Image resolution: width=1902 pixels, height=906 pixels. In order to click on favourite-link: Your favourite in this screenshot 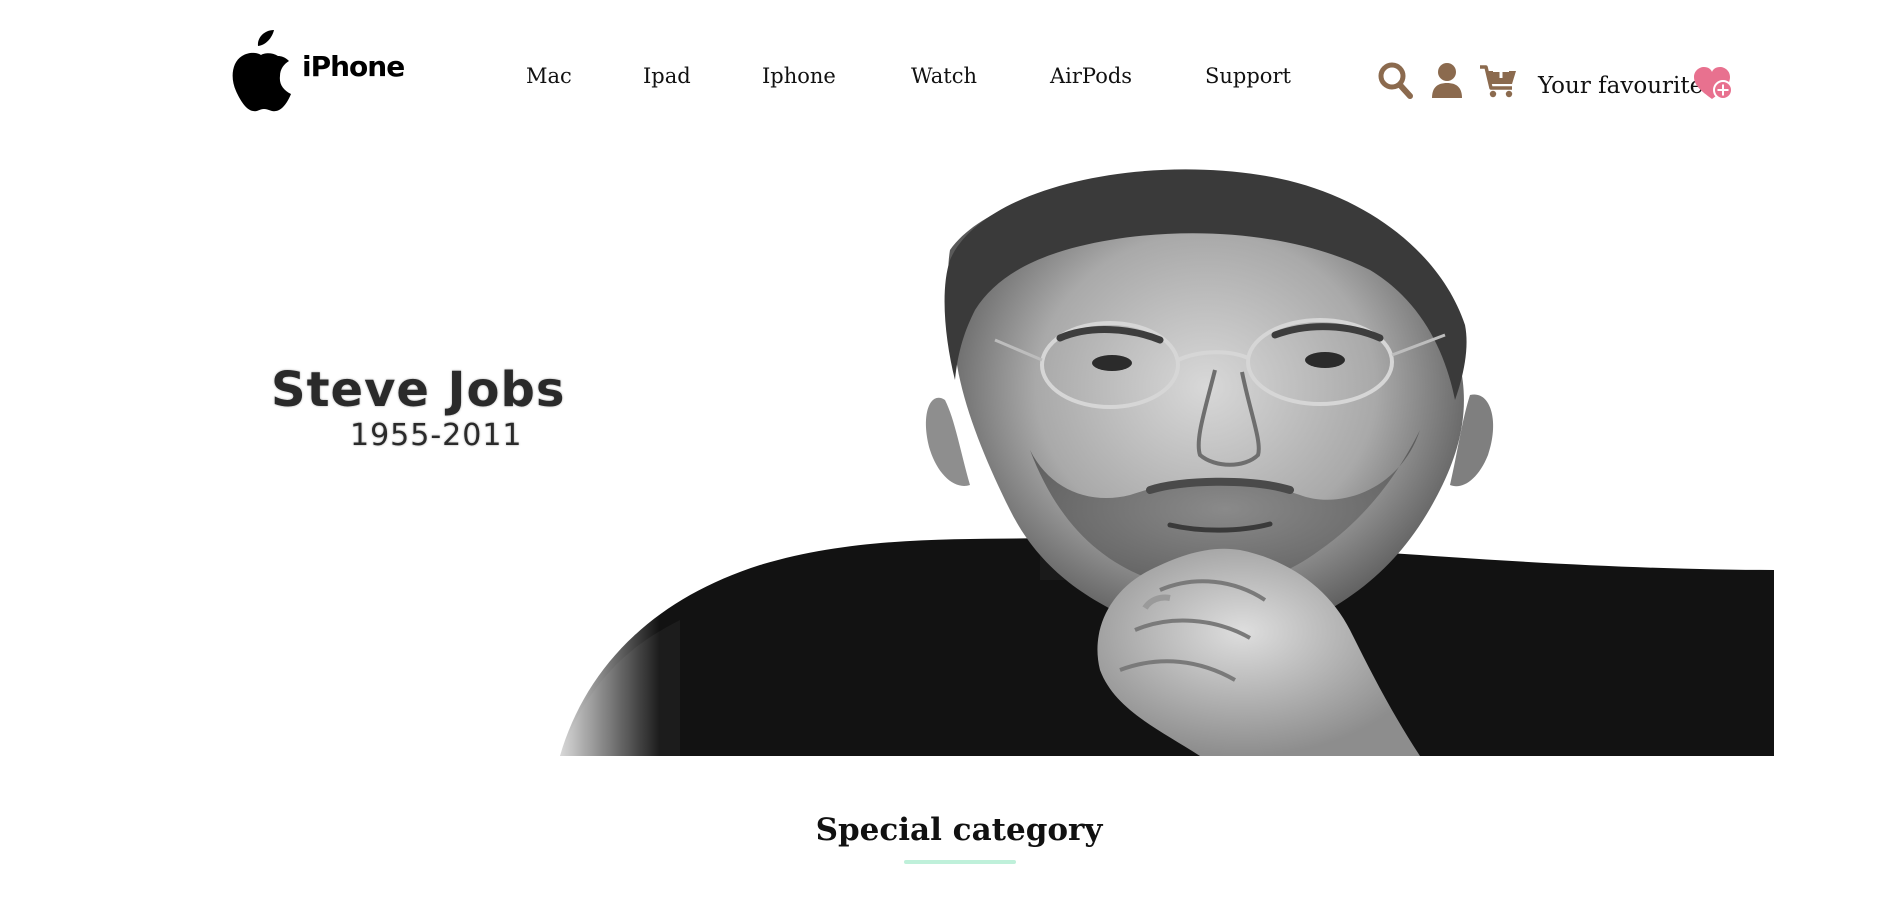, I will do `click(1620, 86)`.